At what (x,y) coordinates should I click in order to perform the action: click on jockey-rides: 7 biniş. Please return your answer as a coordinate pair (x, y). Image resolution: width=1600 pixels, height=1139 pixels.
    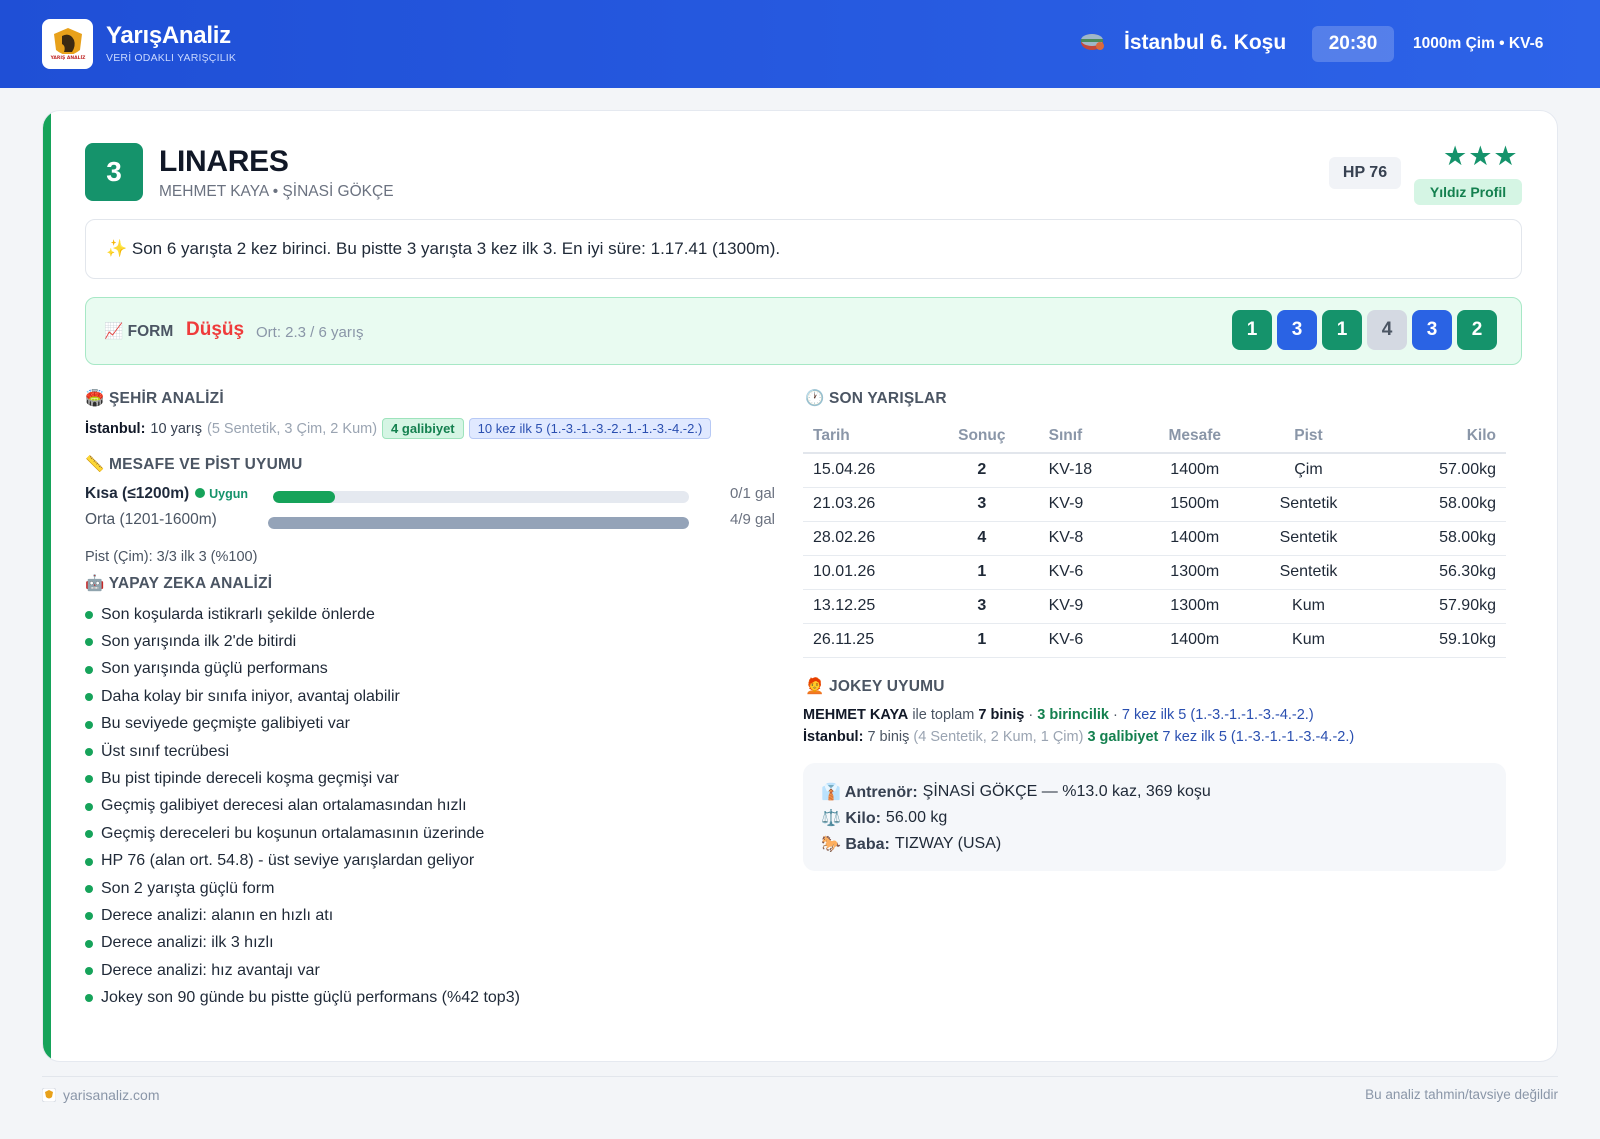
    Looking at the image, I should click on (1001, 715).